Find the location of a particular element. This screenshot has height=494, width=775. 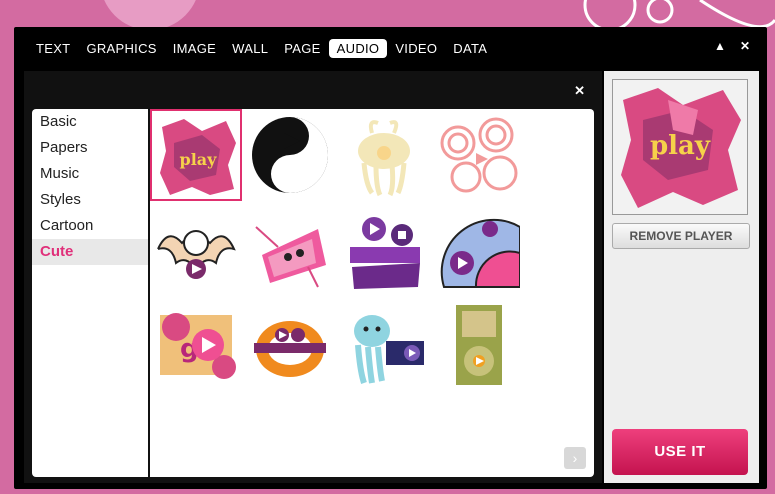

player-thumb-play-splash: play is located at coordinates (196, 155).